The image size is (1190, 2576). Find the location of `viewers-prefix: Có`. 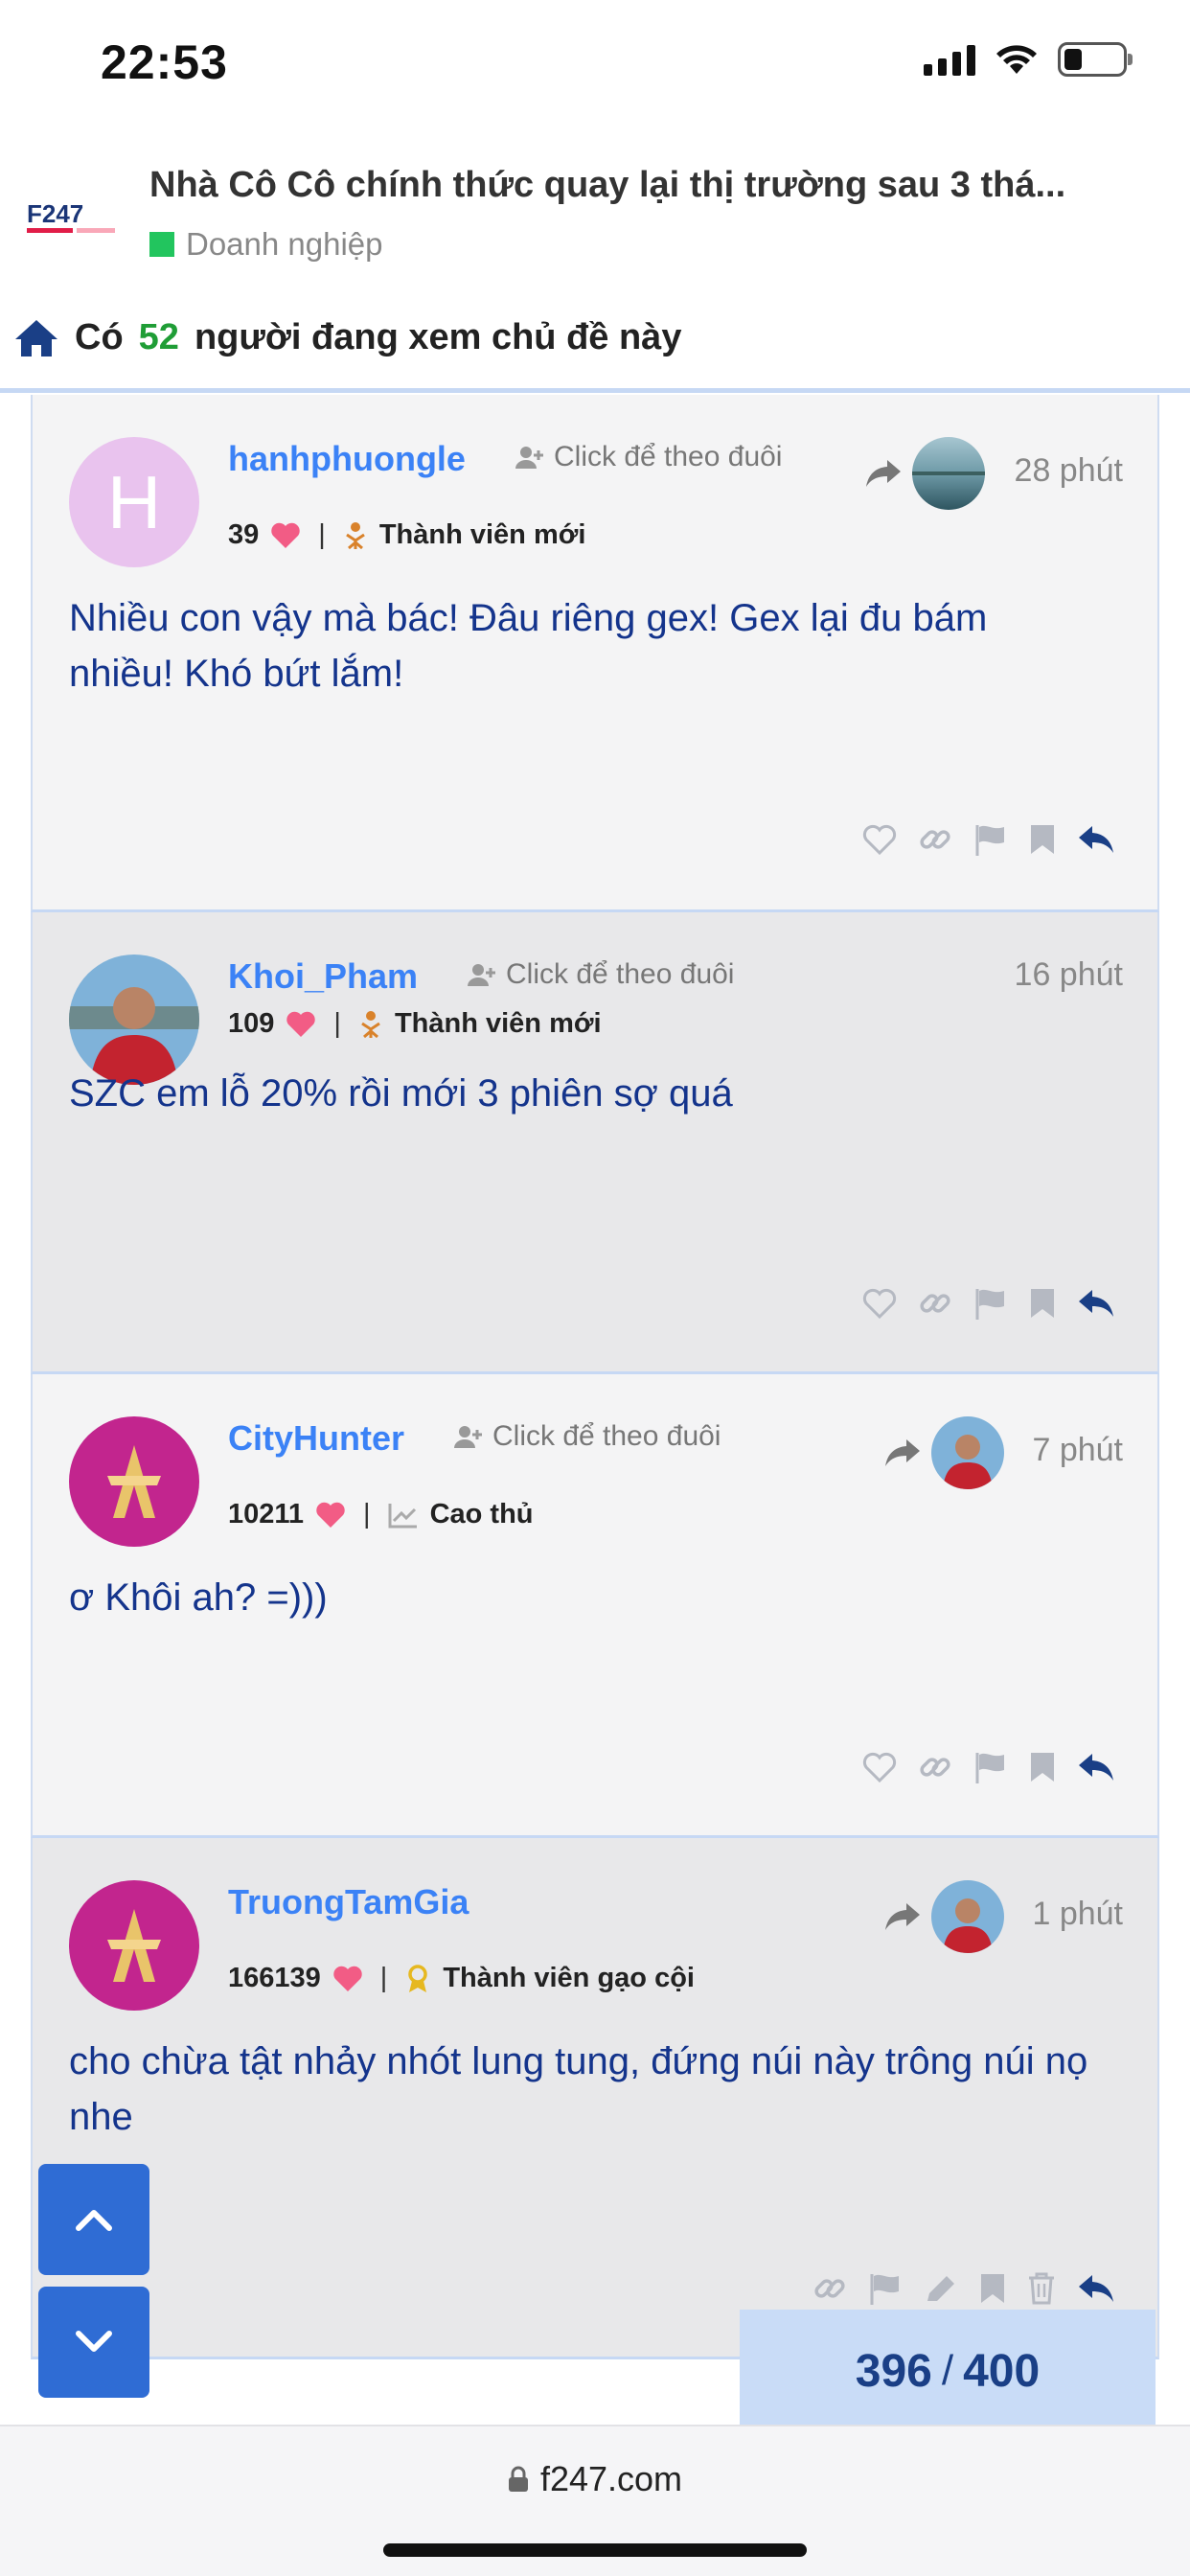

viewers-prefix: Có is located at coordinates (99, 337).